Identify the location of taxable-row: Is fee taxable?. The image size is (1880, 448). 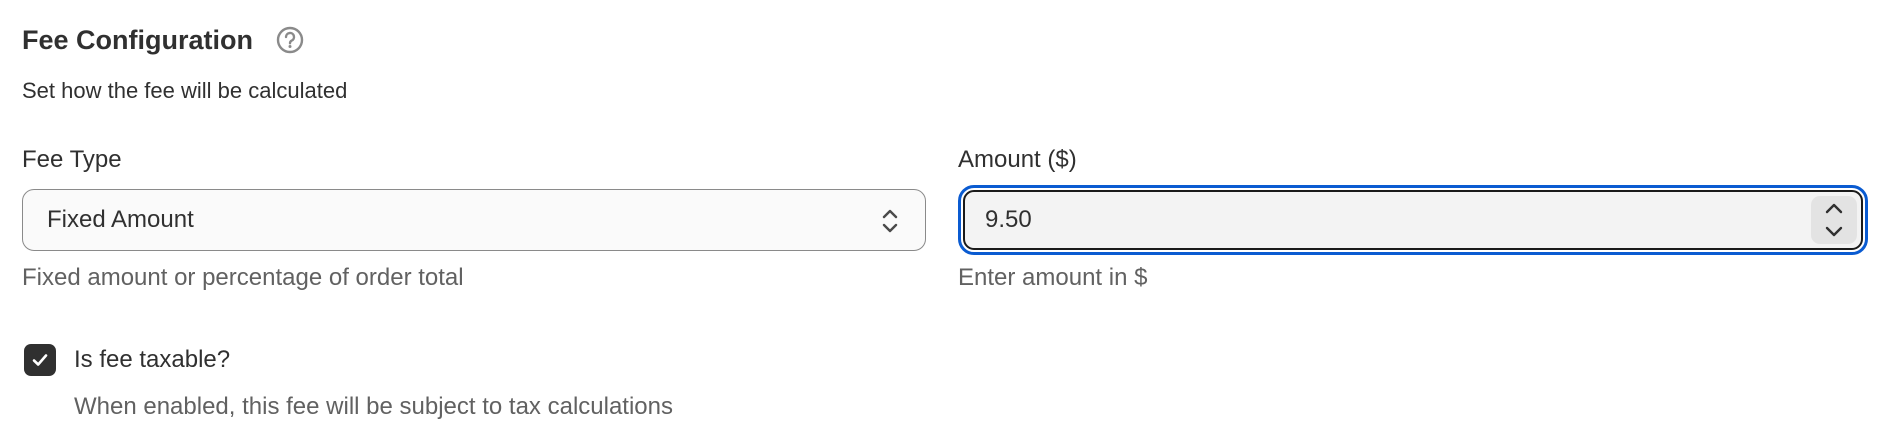
(127, 360).